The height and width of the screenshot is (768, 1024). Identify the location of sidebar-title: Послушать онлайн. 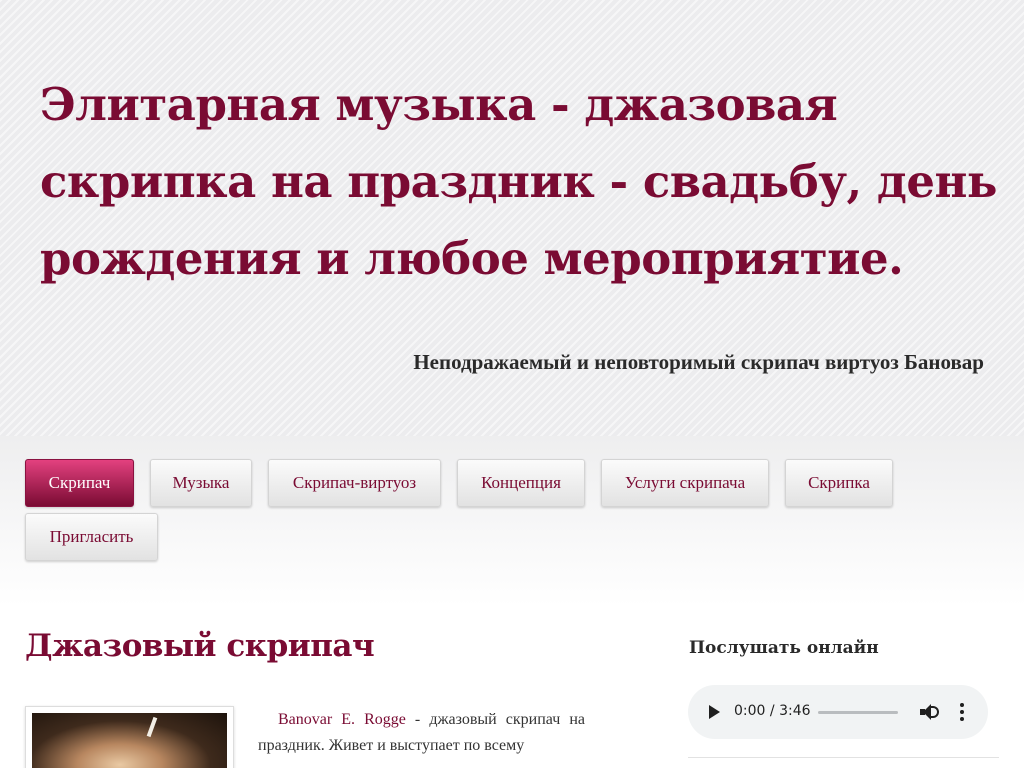
(784, 648).